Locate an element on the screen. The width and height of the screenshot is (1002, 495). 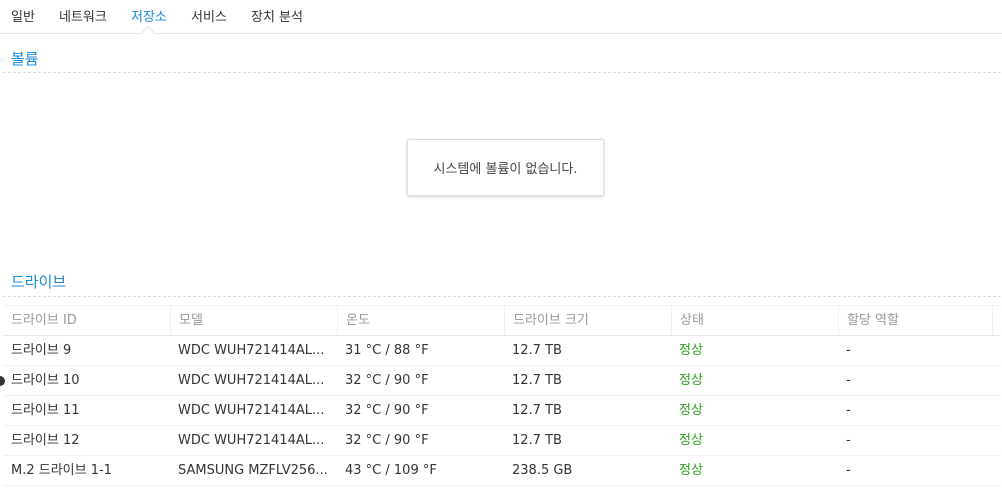
volume-section-divider is located at coordinates (502, 72).